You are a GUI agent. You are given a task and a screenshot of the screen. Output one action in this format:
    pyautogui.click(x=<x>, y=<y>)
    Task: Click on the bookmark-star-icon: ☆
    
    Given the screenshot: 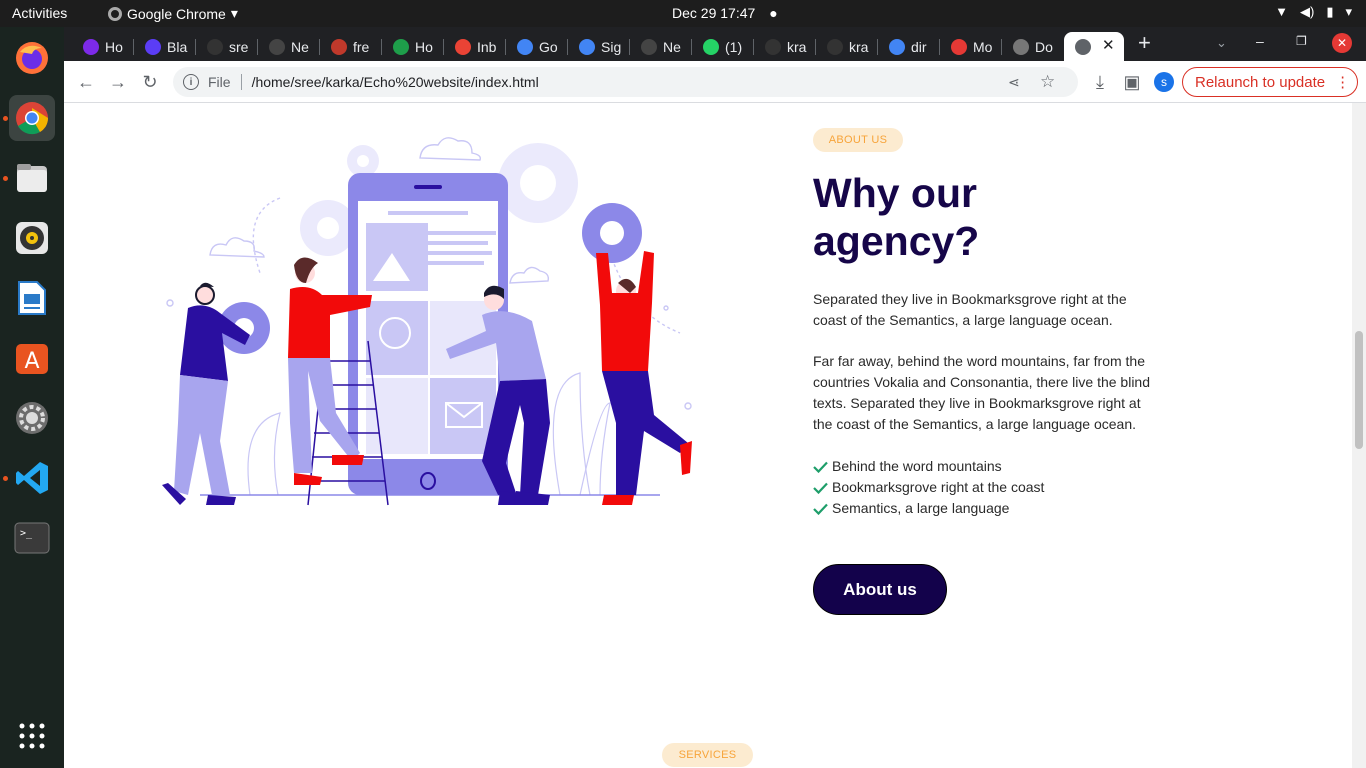 What is the action you would take?
    pyautogui.click(x=1047, y=82)
    